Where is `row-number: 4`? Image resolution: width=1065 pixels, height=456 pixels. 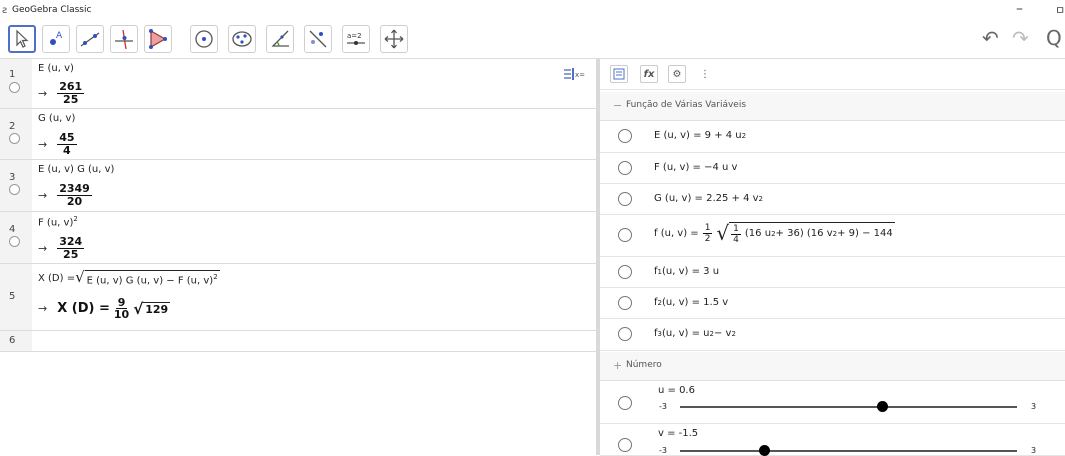 row-number: 4 is located at coordinates (16, 237).